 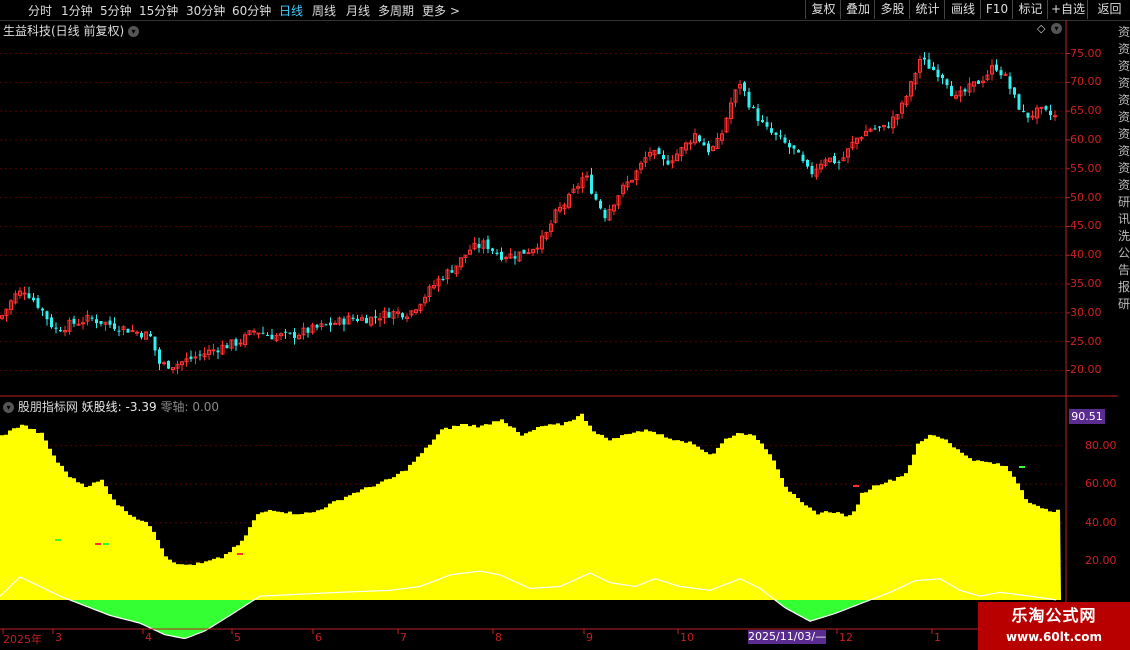 I want to click on price-tick-label: 35.00, so click(x=1086, y=284).